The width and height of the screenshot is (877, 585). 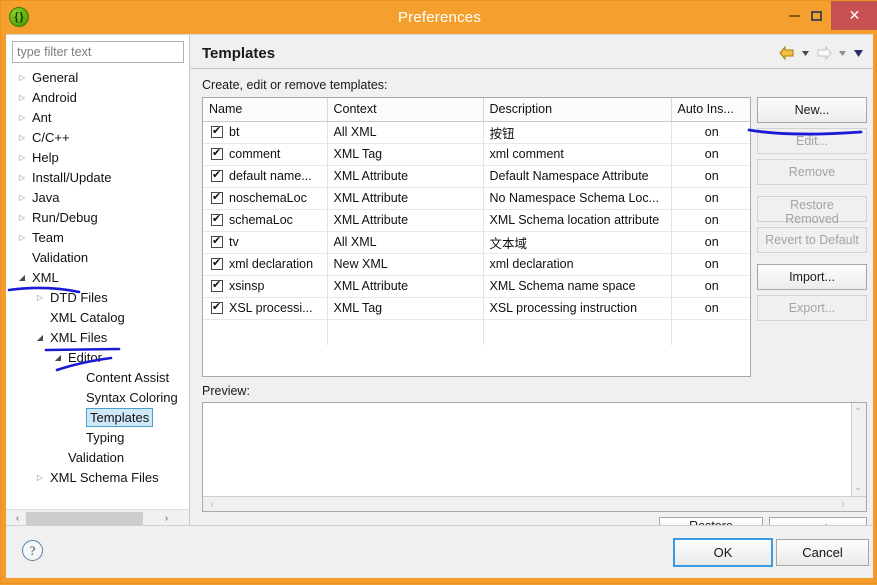 What do you see at coordinates (577, 110) in the screenshot?
I see `column-header-description: Description` at bounding box center [577, 110].